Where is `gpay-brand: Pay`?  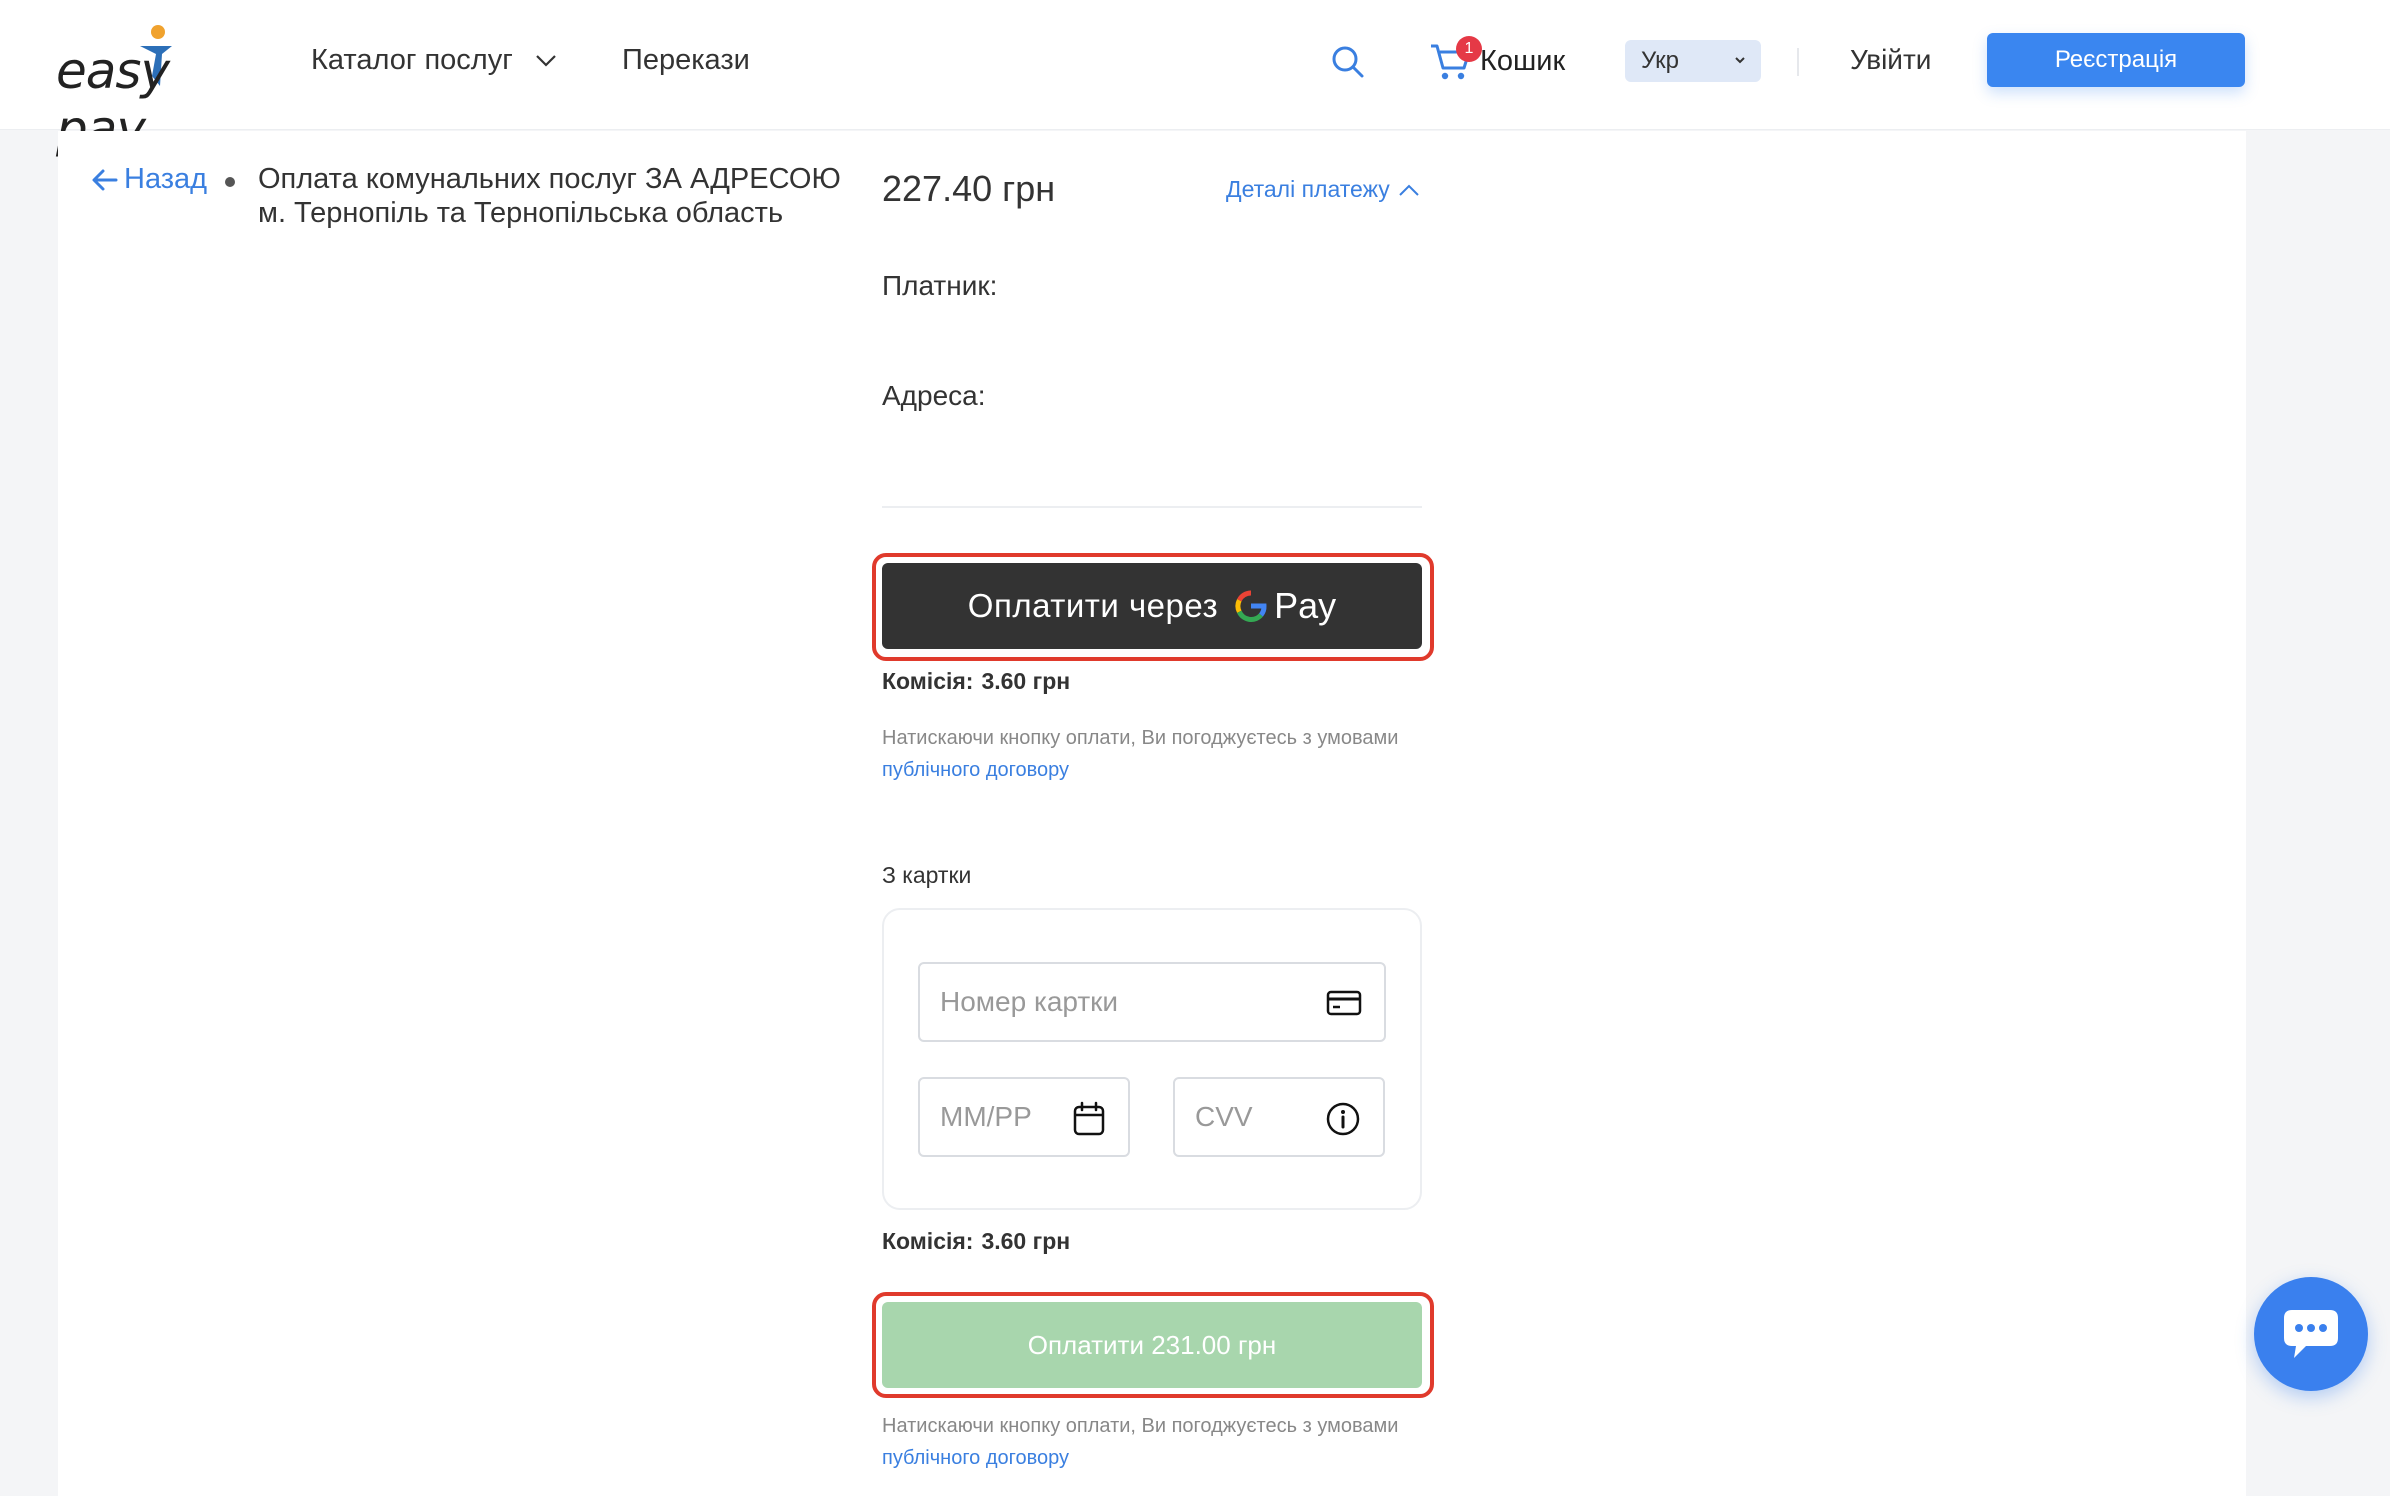 gpay-brand: Pay is located at coordinates (1305, 605).